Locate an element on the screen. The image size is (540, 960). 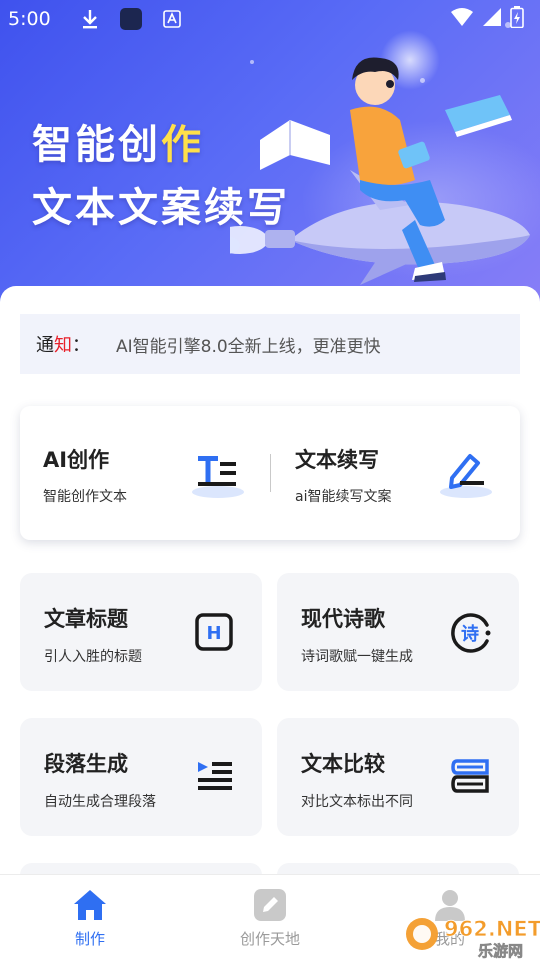
feature-title: AI创作 is located at coordinates (76, 460).